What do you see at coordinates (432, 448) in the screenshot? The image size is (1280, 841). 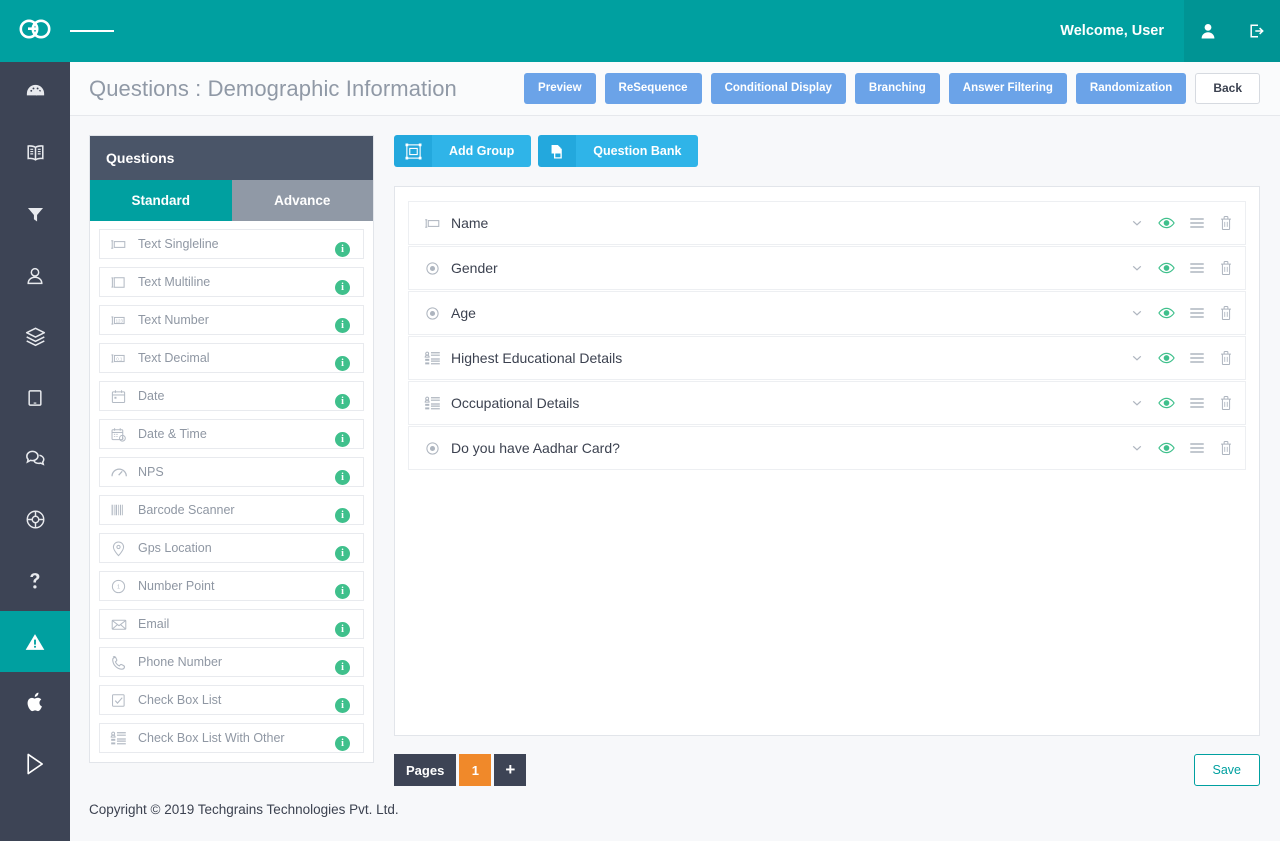 I see `radio-button-icon` at bounding box center [432, 448].